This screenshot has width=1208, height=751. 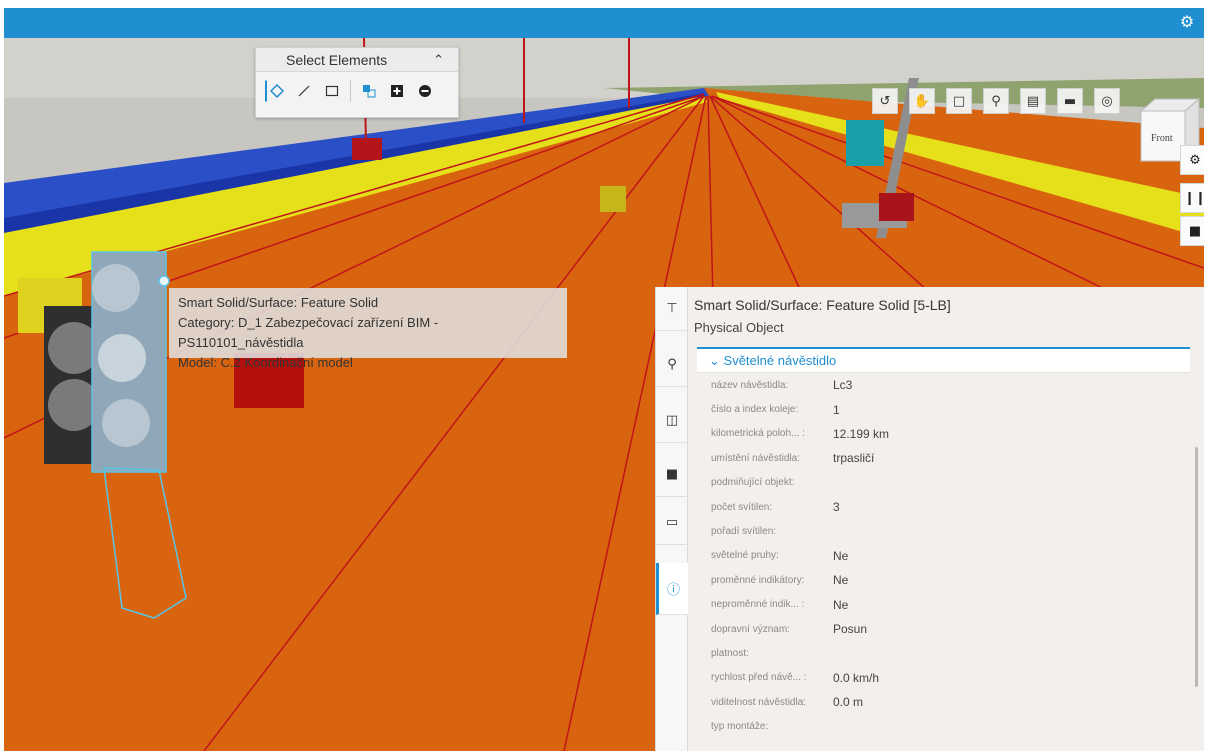 What do you see at coordinates (337, 60) in the screenshot?
I see `select-elements-title: Select Elements` at bounding box center [337, 60].